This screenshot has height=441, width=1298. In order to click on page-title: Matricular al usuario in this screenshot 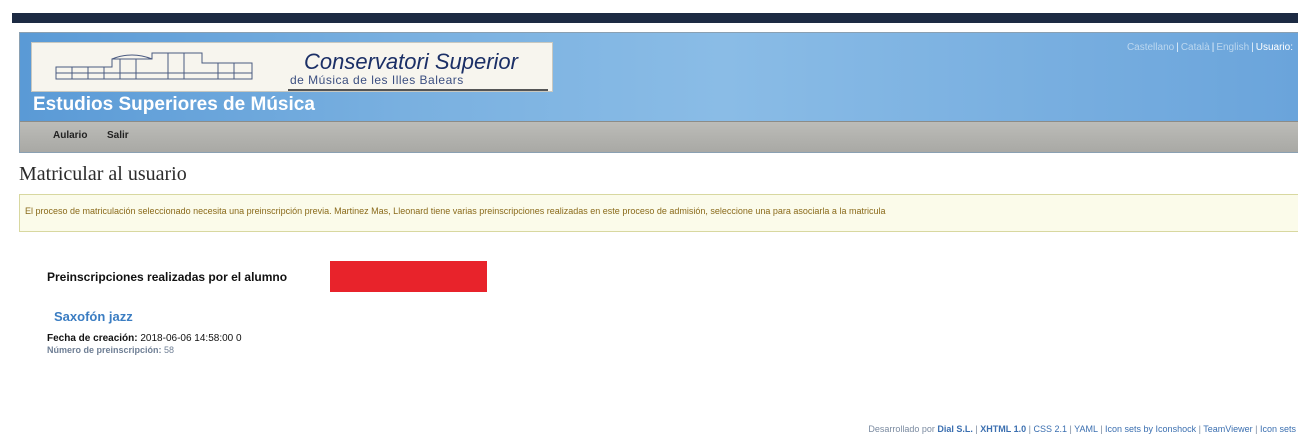, I will do `click(103, 174)`.